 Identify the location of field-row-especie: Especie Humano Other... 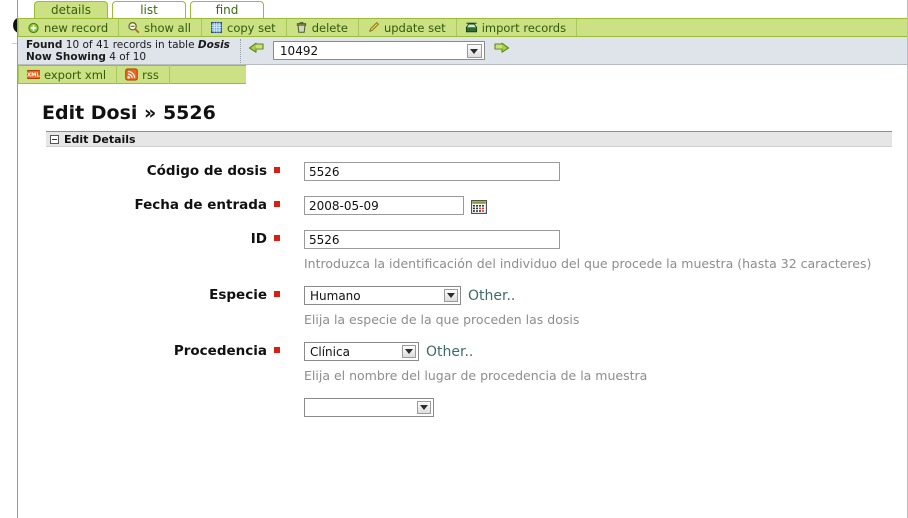
(465, 295).